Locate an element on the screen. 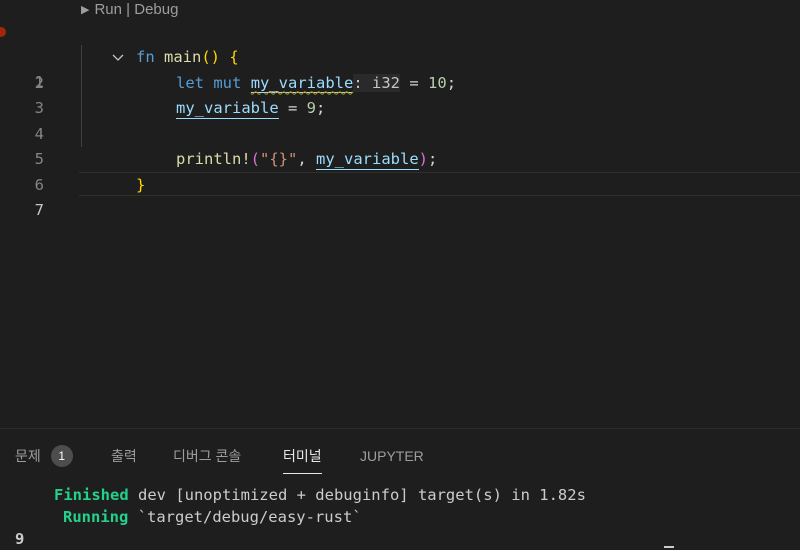 The image size is (800, 550). code-line-7: 7 is located at coordinates (400, 195).